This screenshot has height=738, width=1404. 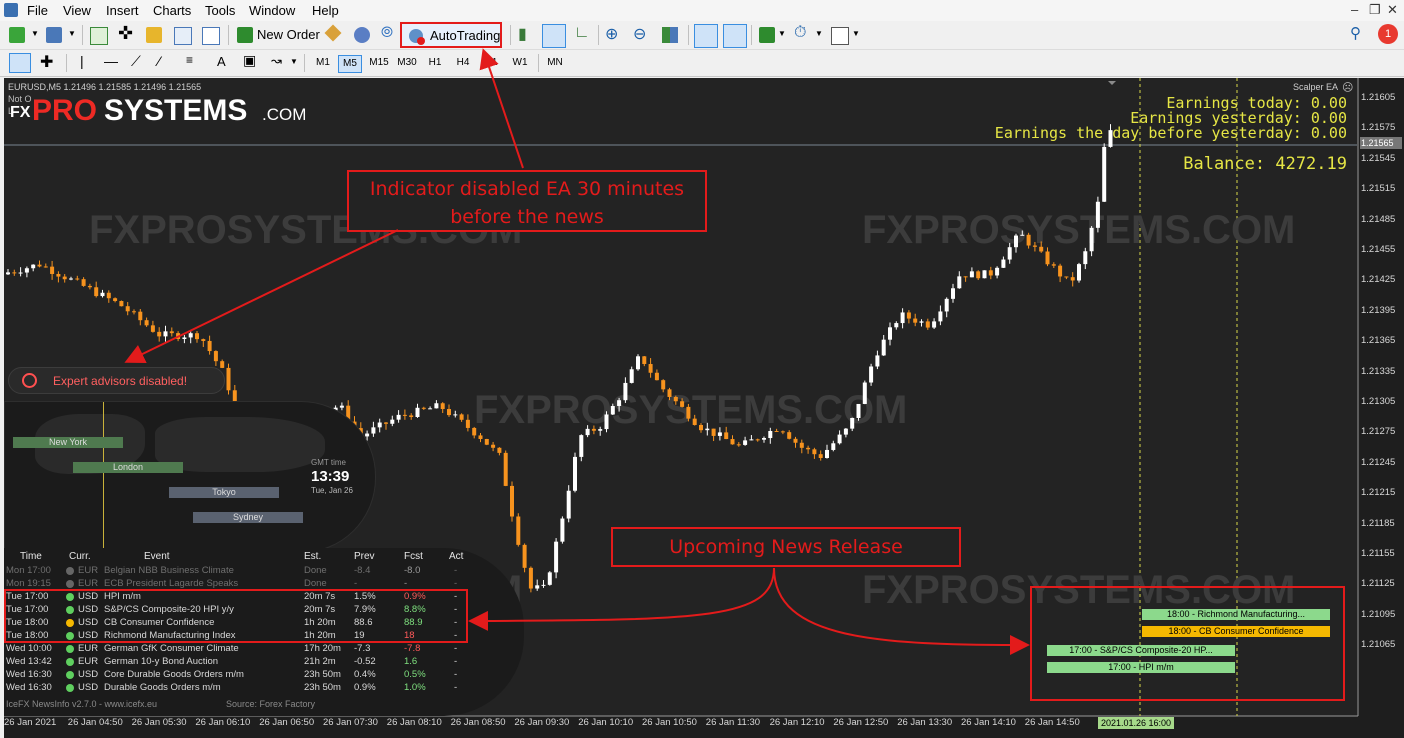 What do you see at coordinates (77, 10) in the screenshot?
I see `menu-view: View` at bounding box center [77, 10].